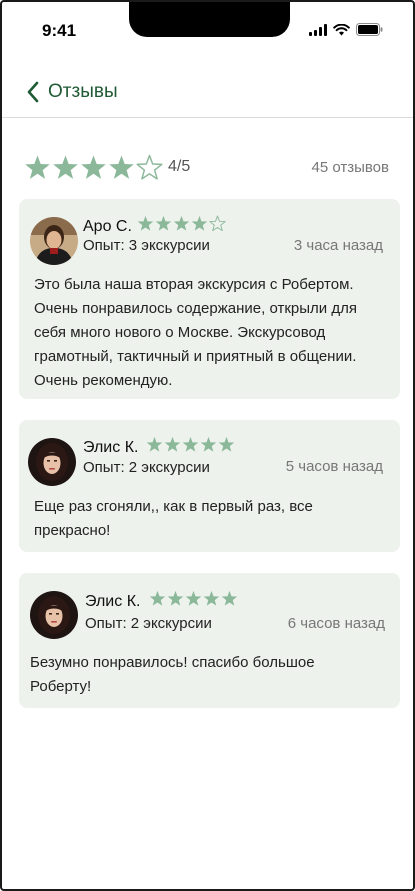  I want to click on review-time: 5 часов назад, so click(334, 466).